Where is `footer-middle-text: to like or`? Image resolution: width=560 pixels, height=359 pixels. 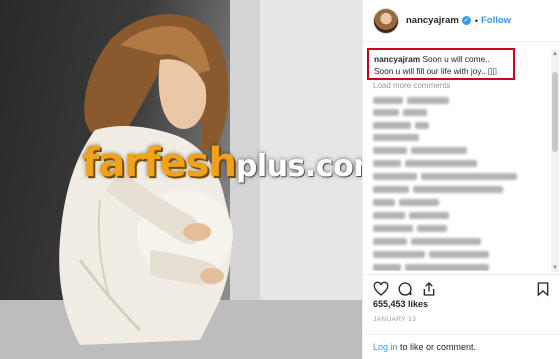 footer-middle-text: to like or is located at coordinates (417, 347).